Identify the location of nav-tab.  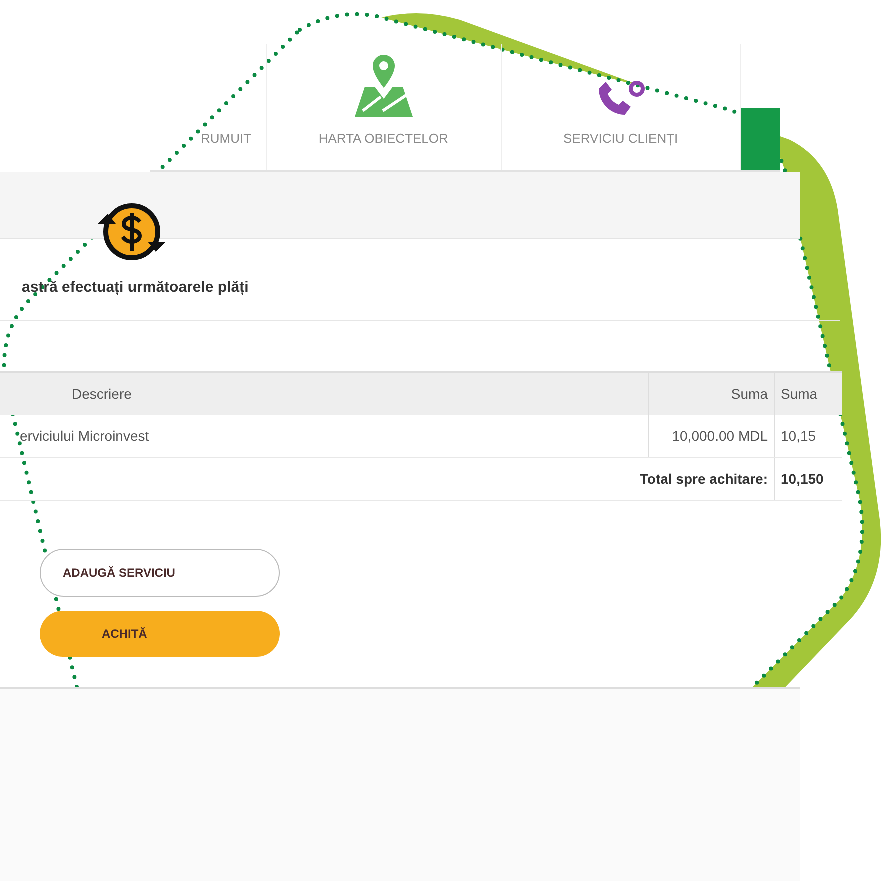
(760, 139).